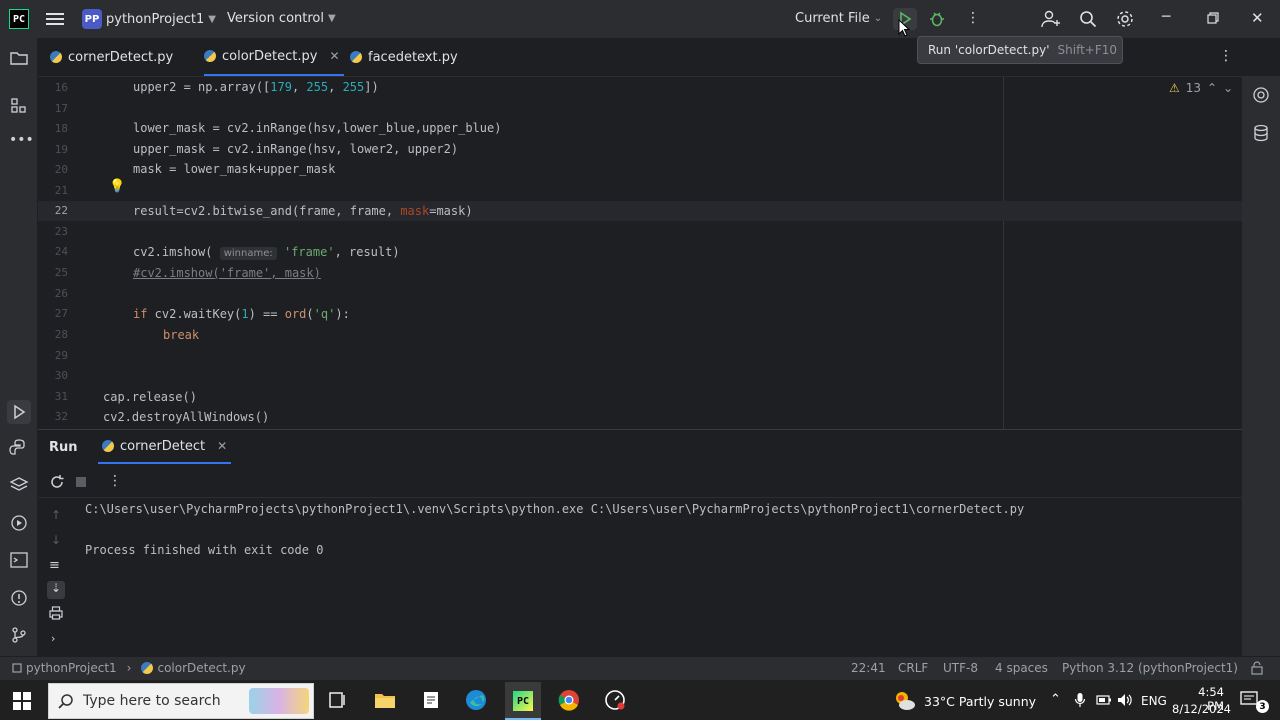 Image resolution: width=1280 pixels, height=720 pixels. I want to click on lock-icon, so click(1257, 668).